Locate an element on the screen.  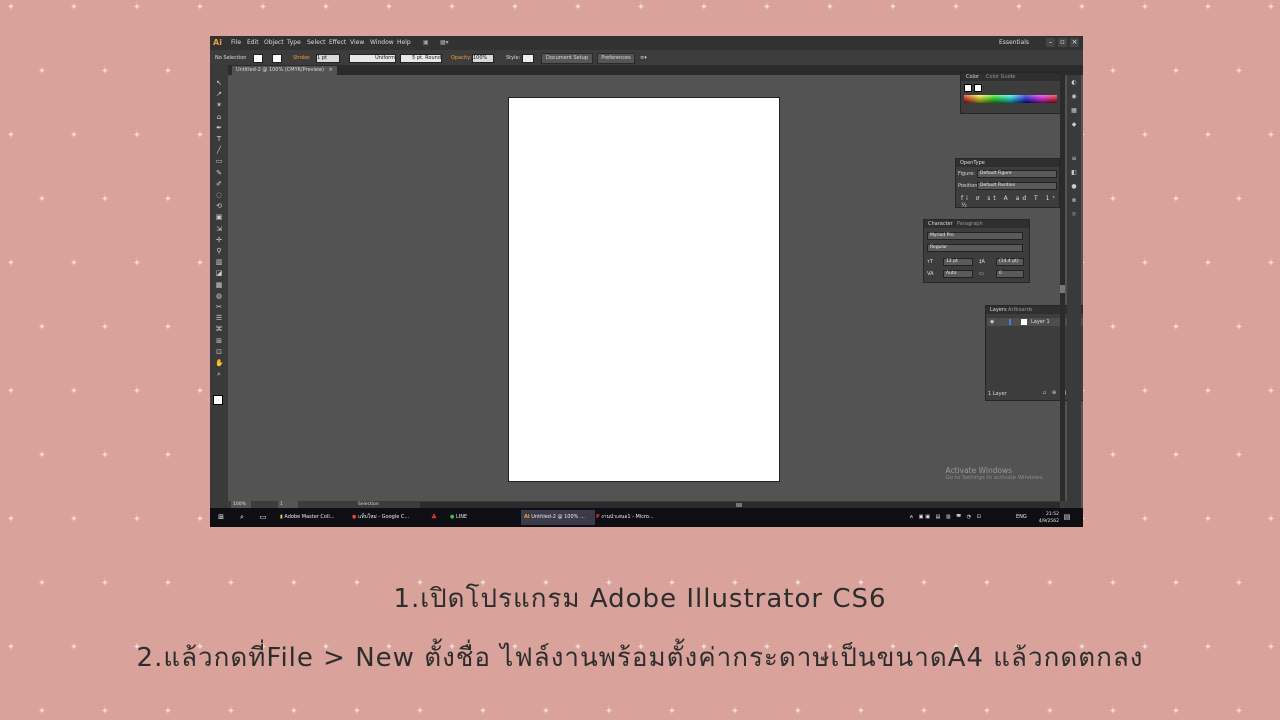
tool-icon: ✋ is located at coordinates (219, 363).